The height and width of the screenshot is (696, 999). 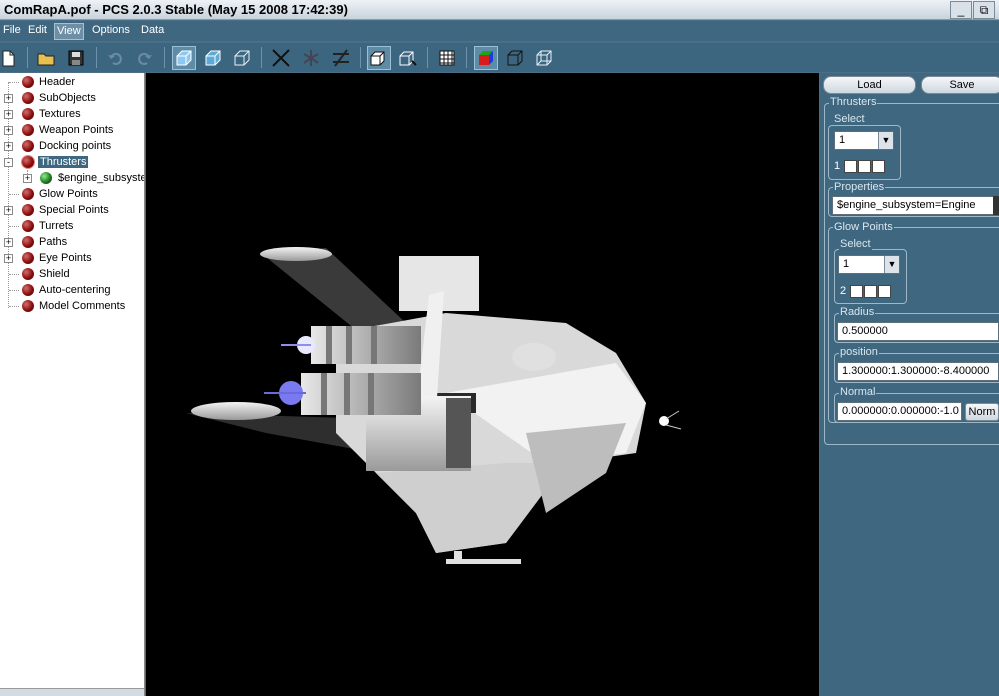 What do you see at coordinates (28, 98) in the screenshot?
I see `subobjects-node-icon` at bounding box center [28, 98].